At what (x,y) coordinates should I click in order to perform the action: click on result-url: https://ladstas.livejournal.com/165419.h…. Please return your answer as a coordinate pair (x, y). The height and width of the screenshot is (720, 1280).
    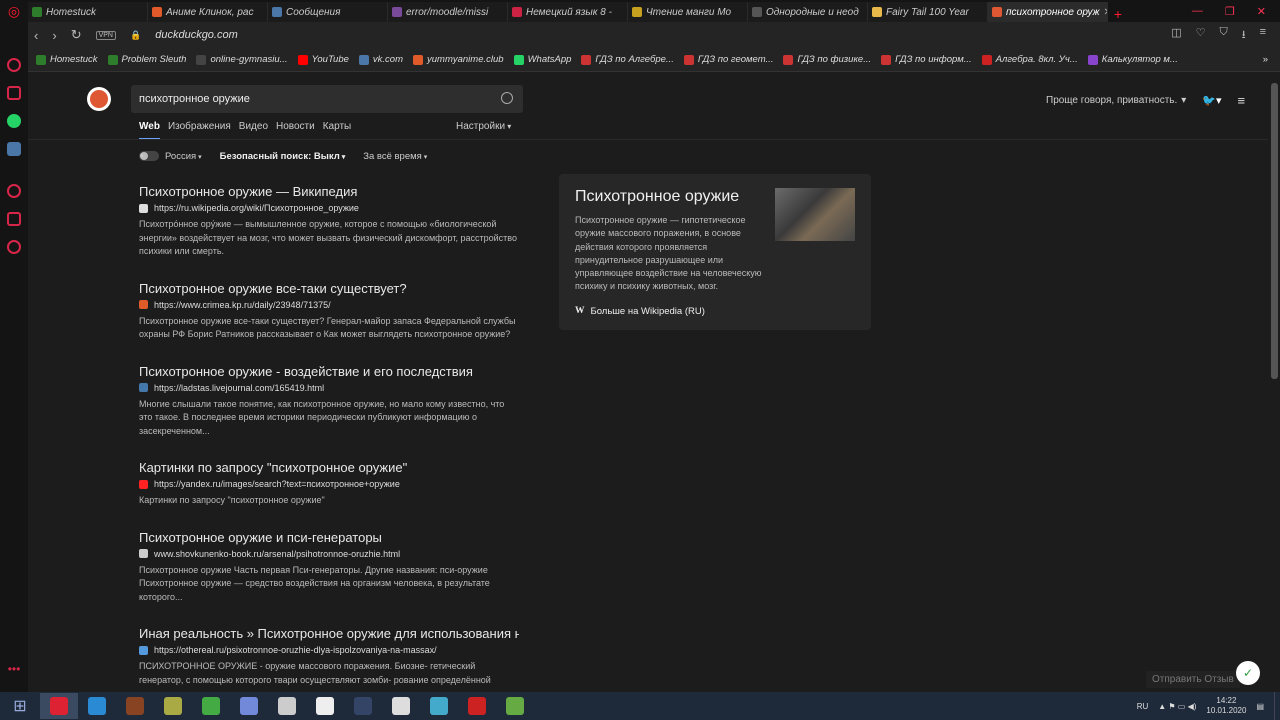
    Looking at the image, I should click on (329, 388).